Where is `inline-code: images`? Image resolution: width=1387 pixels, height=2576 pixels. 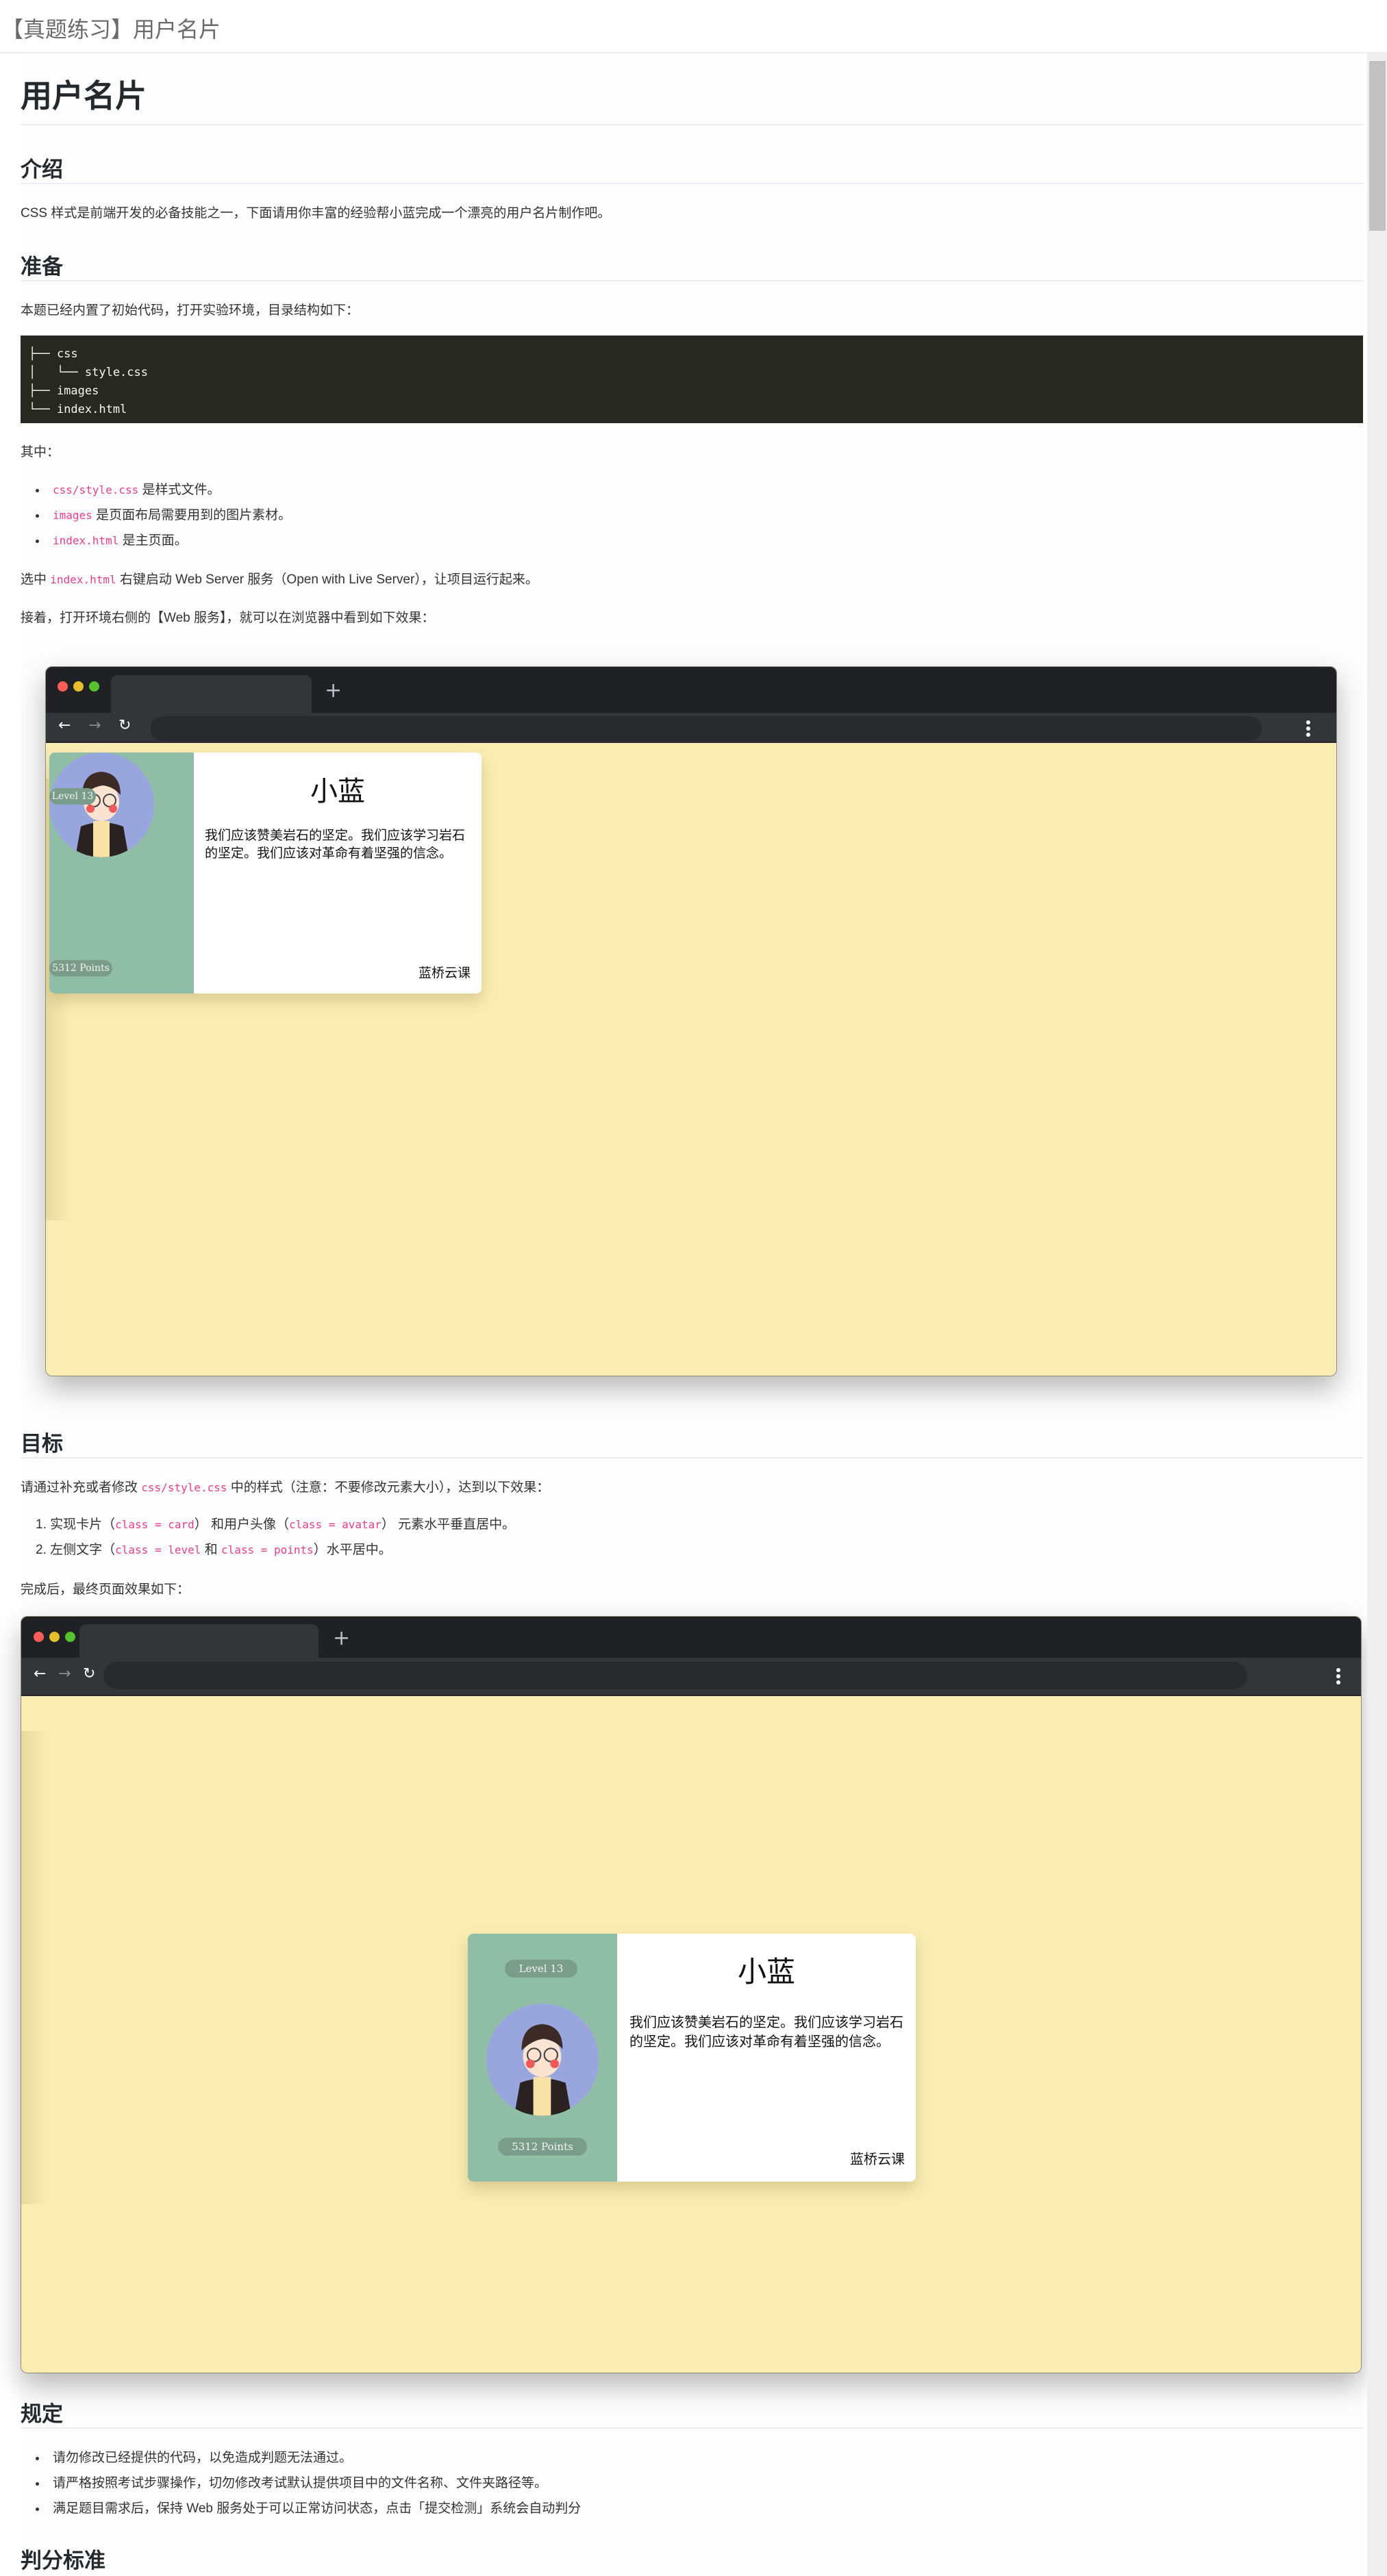 inline-code: images is located at coordinates (72, 515).